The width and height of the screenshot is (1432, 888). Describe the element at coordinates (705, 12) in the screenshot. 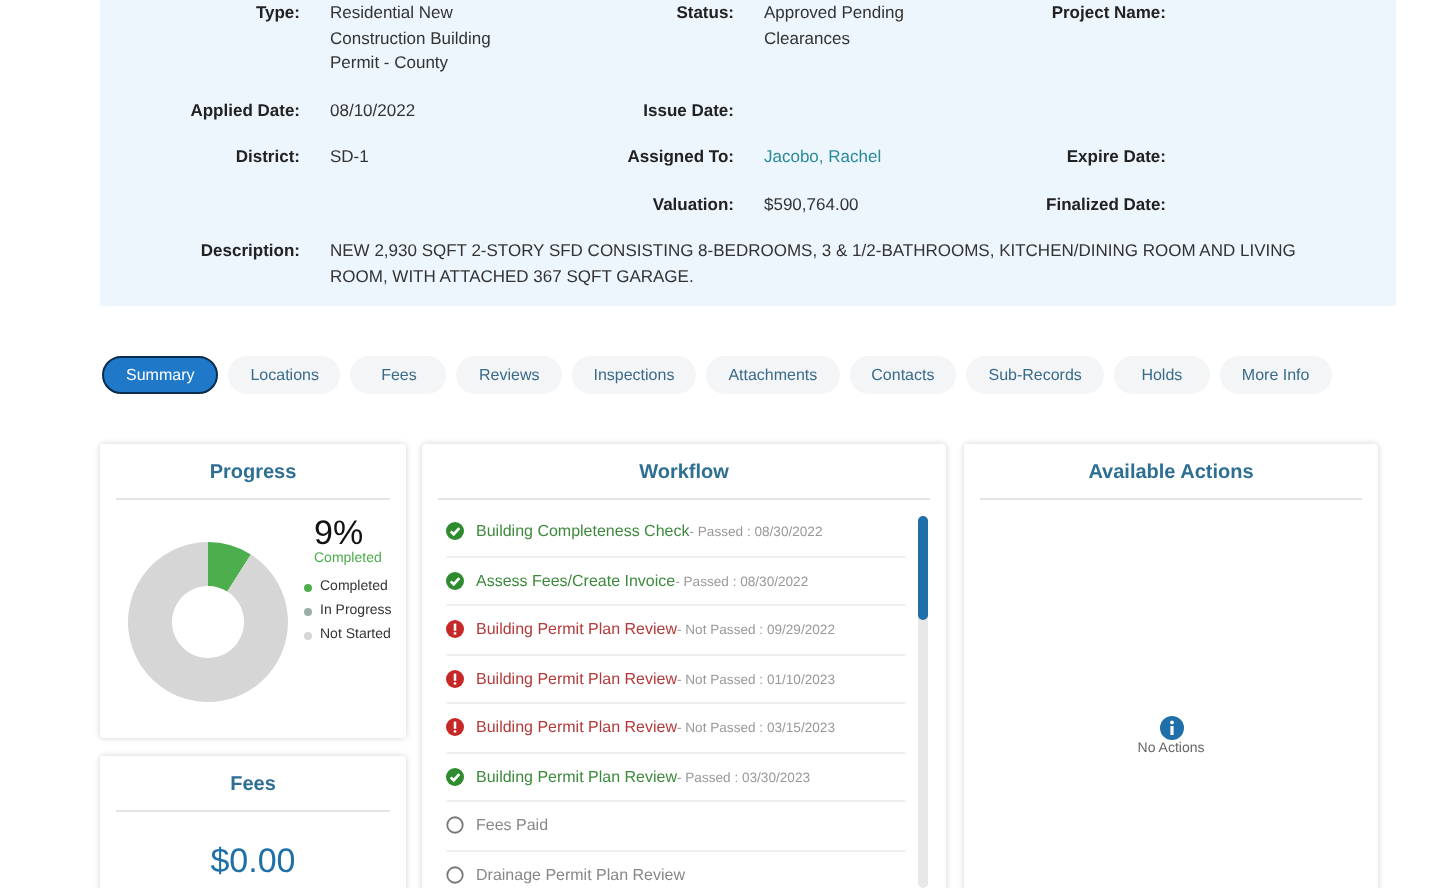

I see `field-label: Status:` at that location.